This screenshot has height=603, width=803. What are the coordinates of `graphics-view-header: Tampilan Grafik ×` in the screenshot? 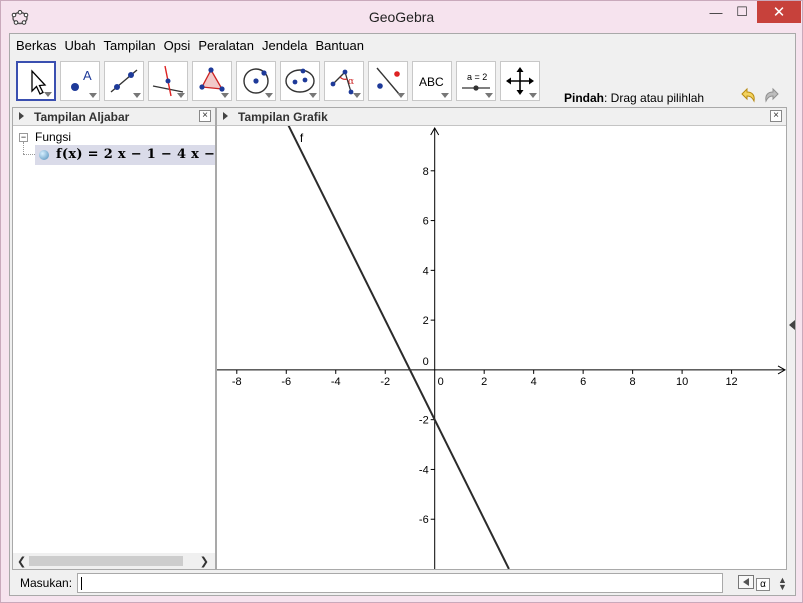 It's located at (501, 117).